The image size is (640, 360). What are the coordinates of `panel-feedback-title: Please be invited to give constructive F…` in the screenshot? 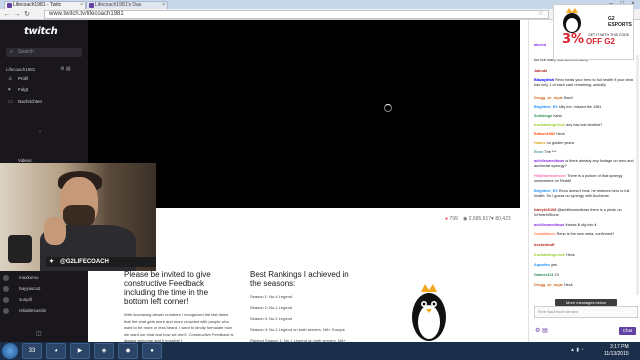 It's located at (167, 288).